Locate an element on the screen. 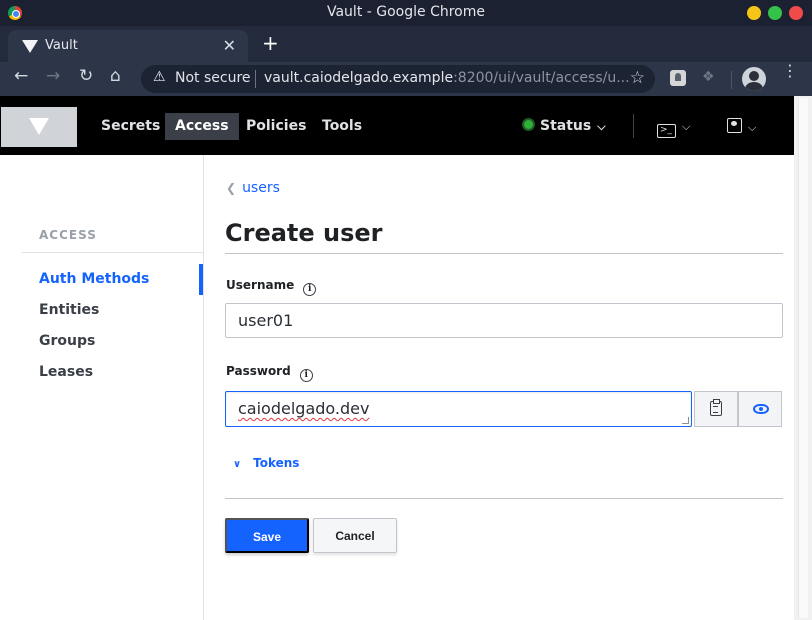 The height and width of the screenshot is (620, 812). form-divider is located at coordinates (504, 498).